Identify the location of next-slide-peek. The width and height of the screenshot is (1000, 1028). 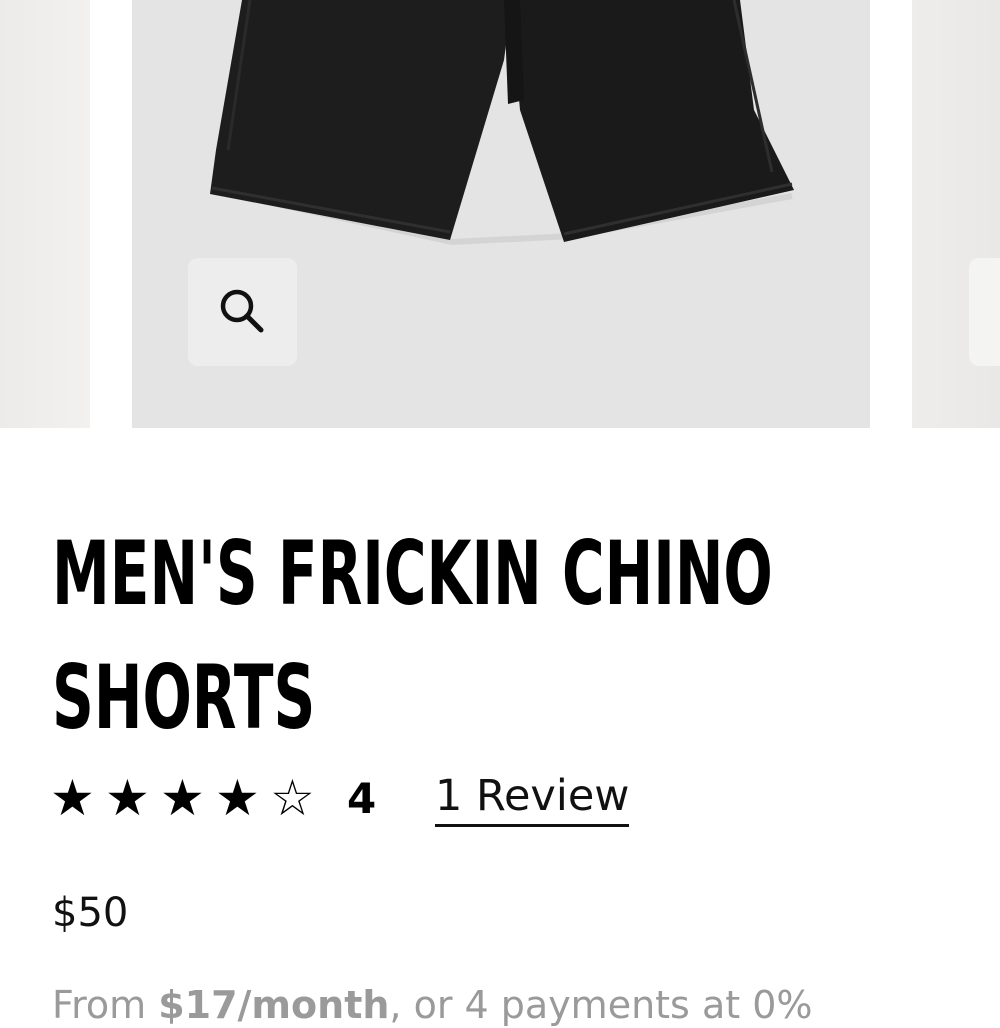
(956, 214).